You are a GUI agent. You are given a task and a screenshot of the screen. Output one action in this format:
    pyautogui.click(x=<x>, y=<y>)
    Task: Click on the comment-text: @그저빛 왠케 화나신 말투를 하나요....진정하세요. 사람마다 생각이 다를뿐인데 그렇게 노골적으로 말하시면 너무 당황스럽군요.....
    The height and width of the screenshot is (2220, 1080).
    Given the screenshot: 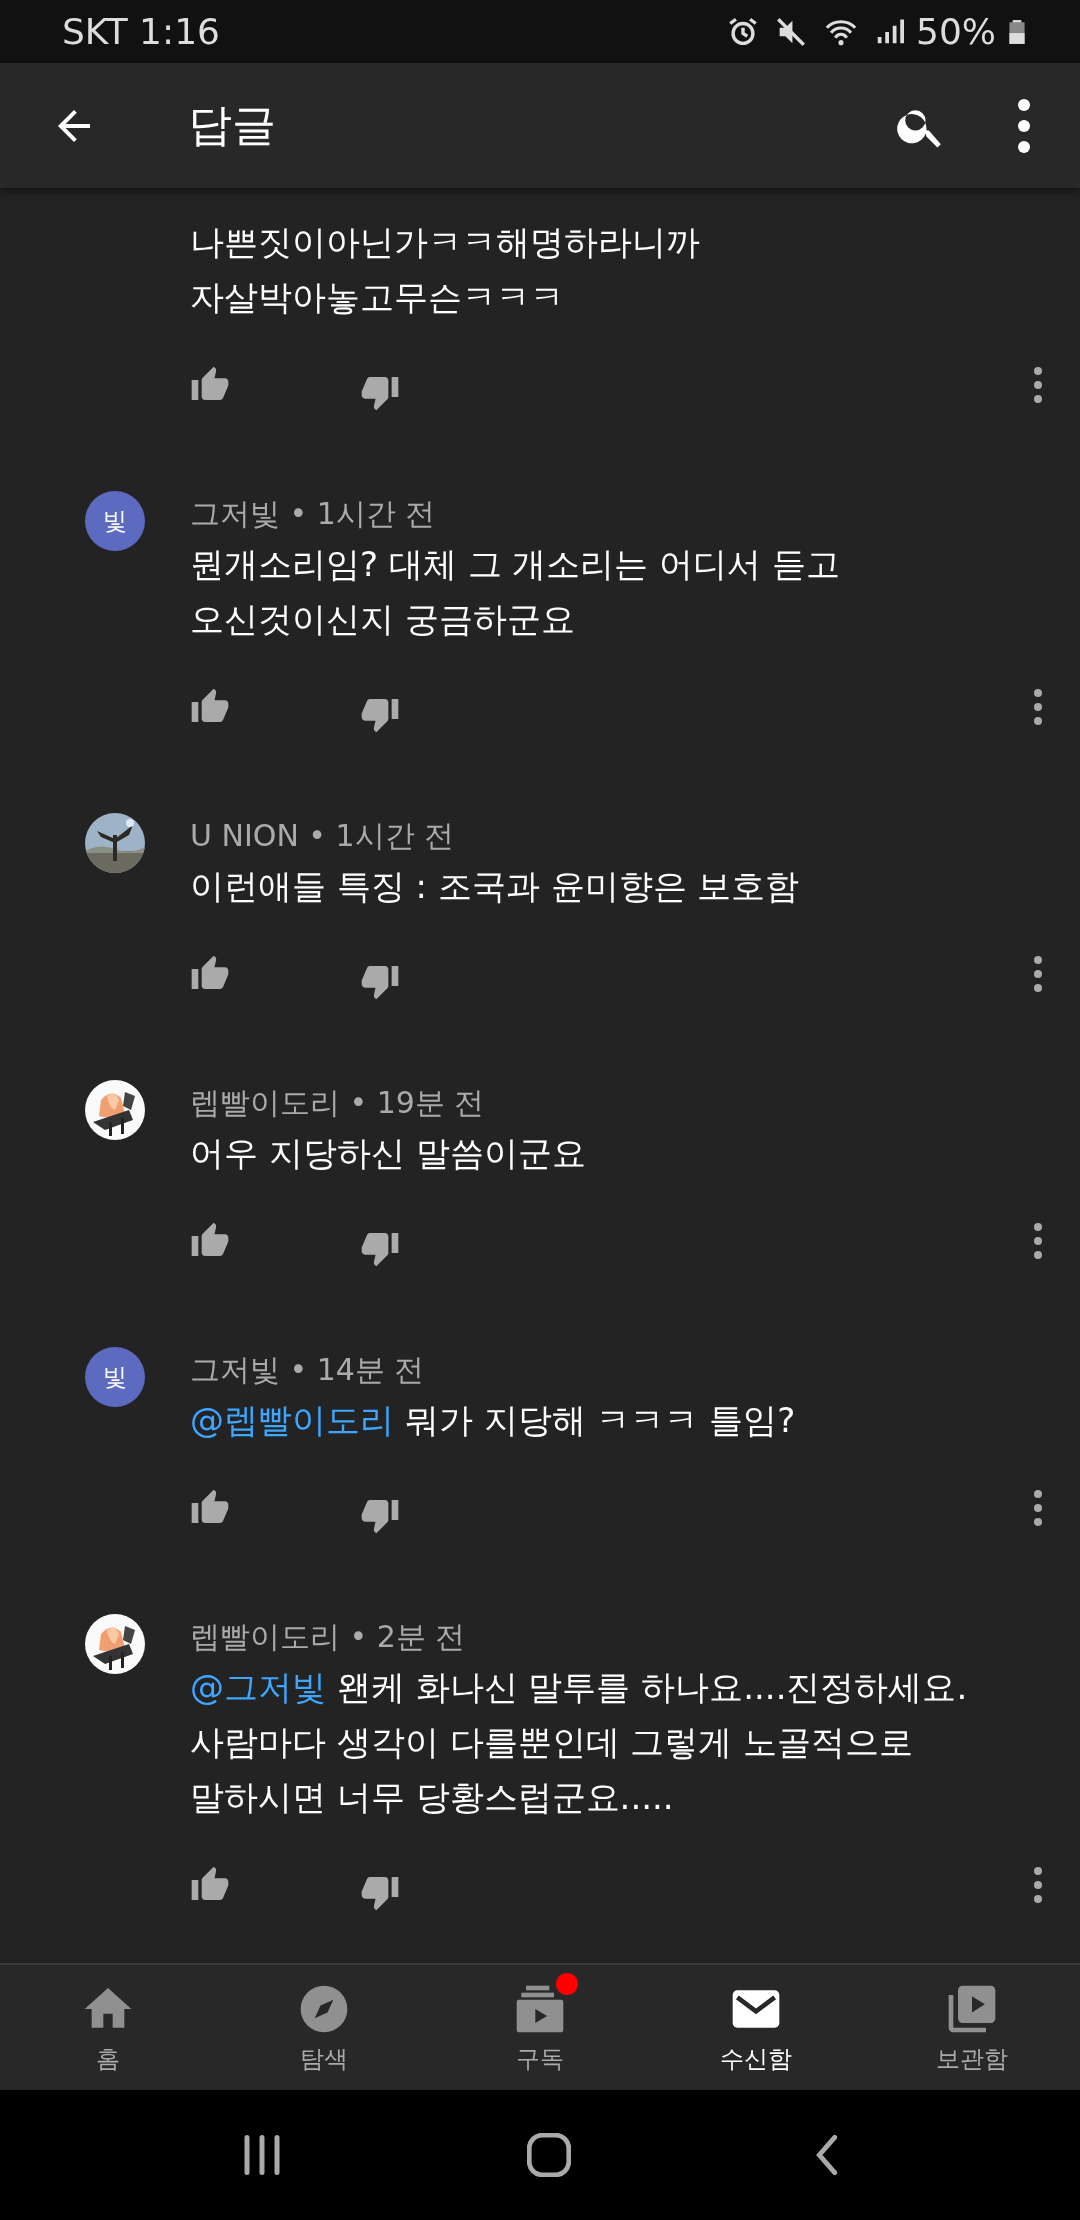 What is the action you would take?
    pyautogui.click(x=579, y=1742)
    